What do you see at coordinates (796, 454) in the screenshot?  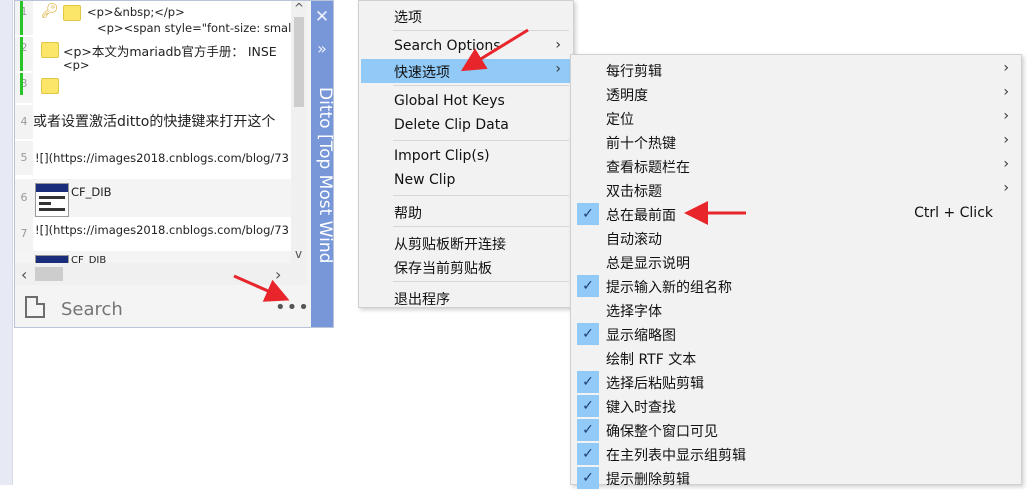 I see `submenu-item: ✓ 在主列表中显示组剪辑` at bounding box center [796, 454].